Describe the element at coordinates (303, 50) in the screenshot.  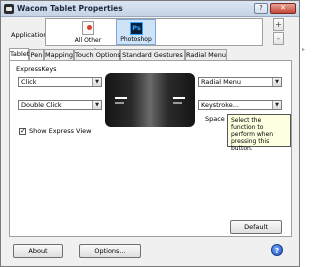
I see `scroll-right-icon: ▸` at that location.